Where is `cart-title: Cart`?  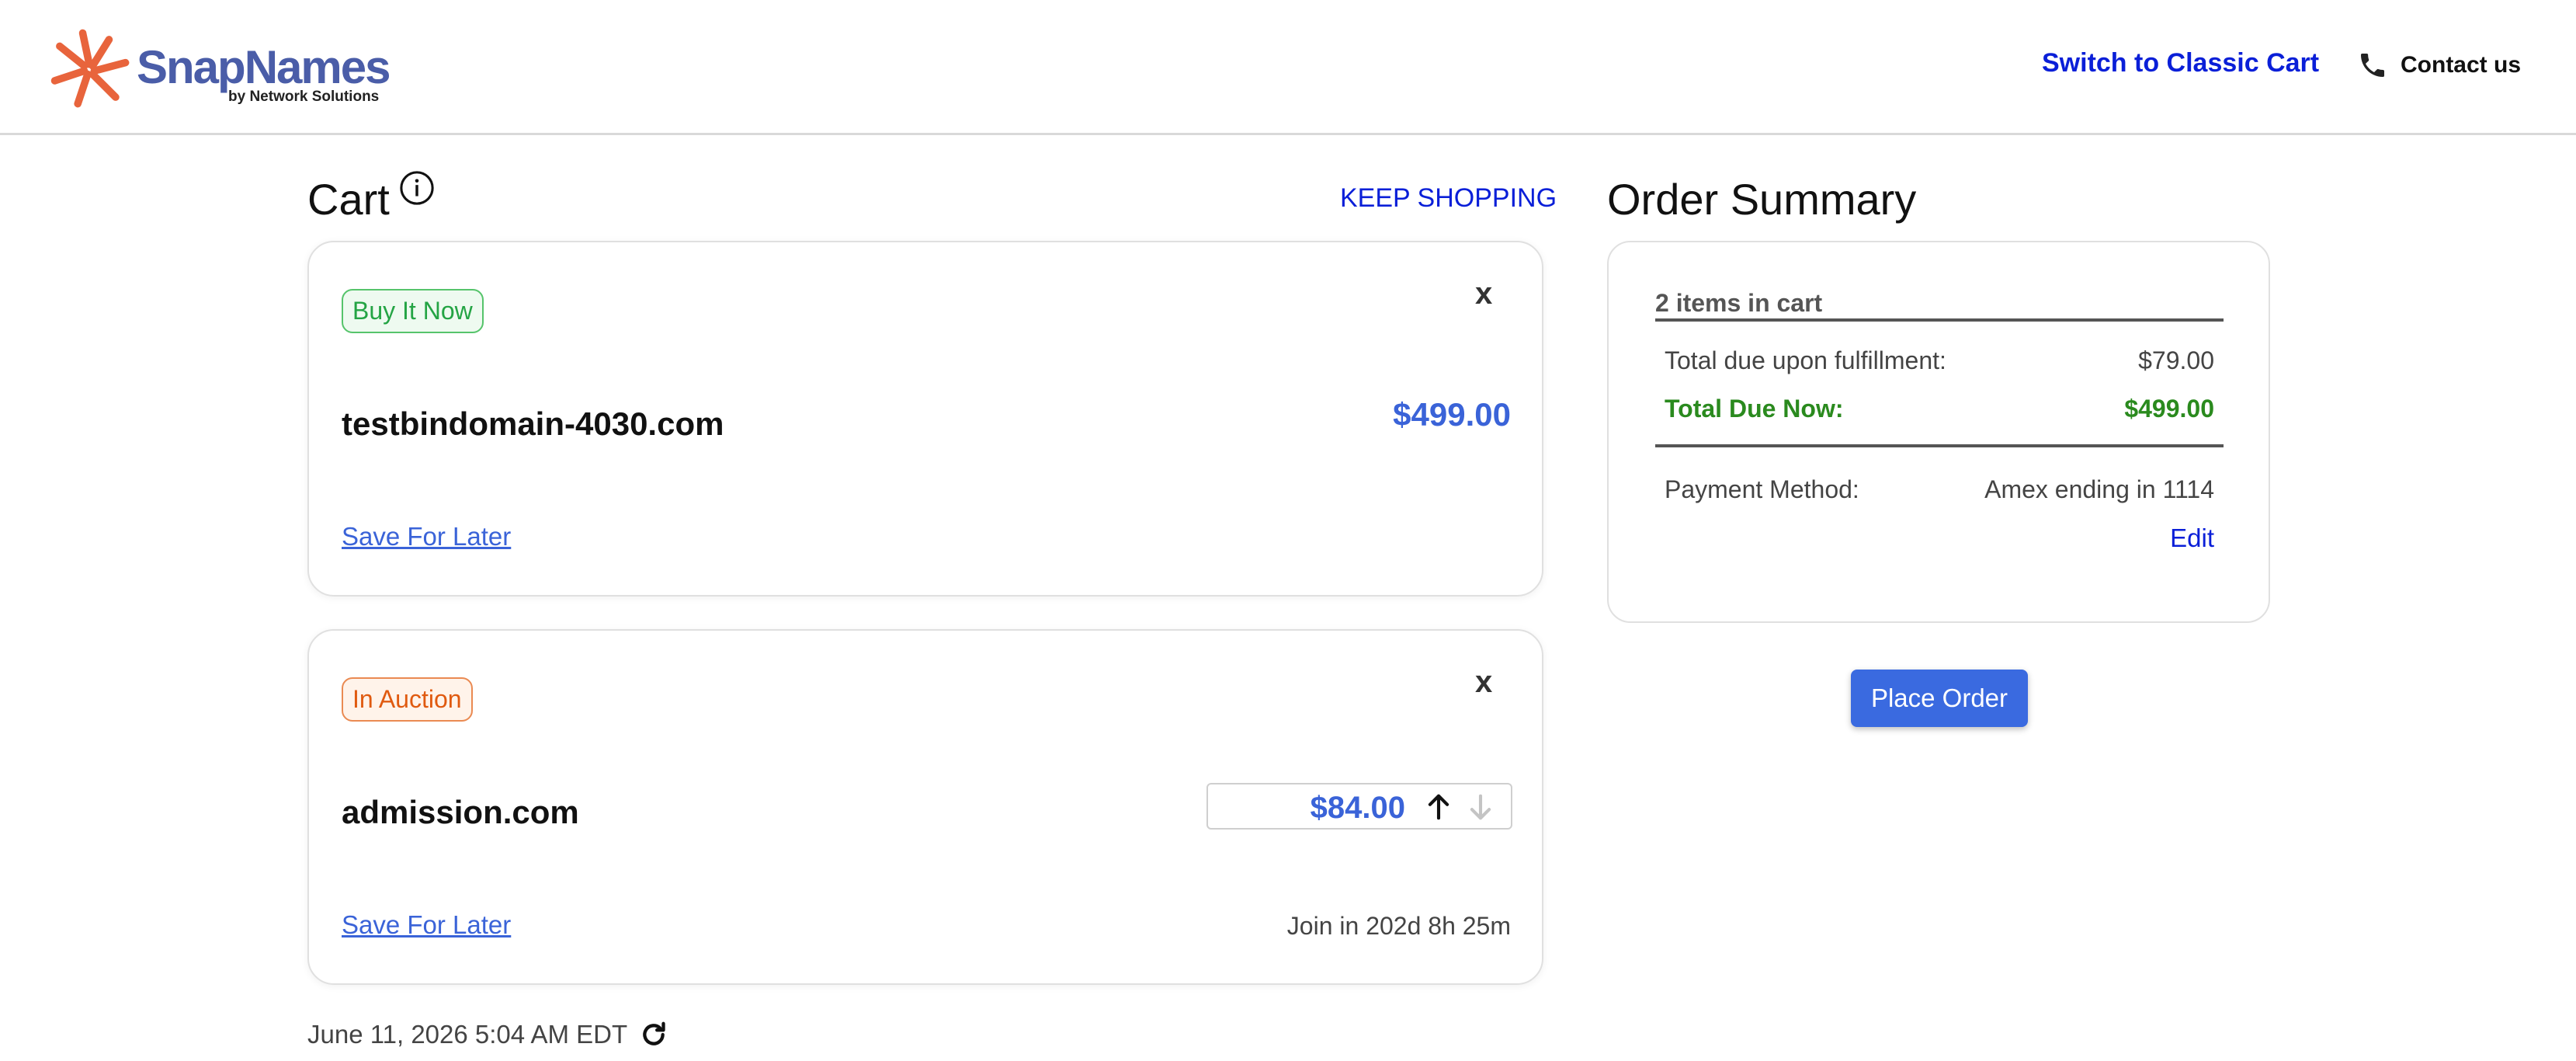 cart-title: Cart is located at coordinates (371, 197).